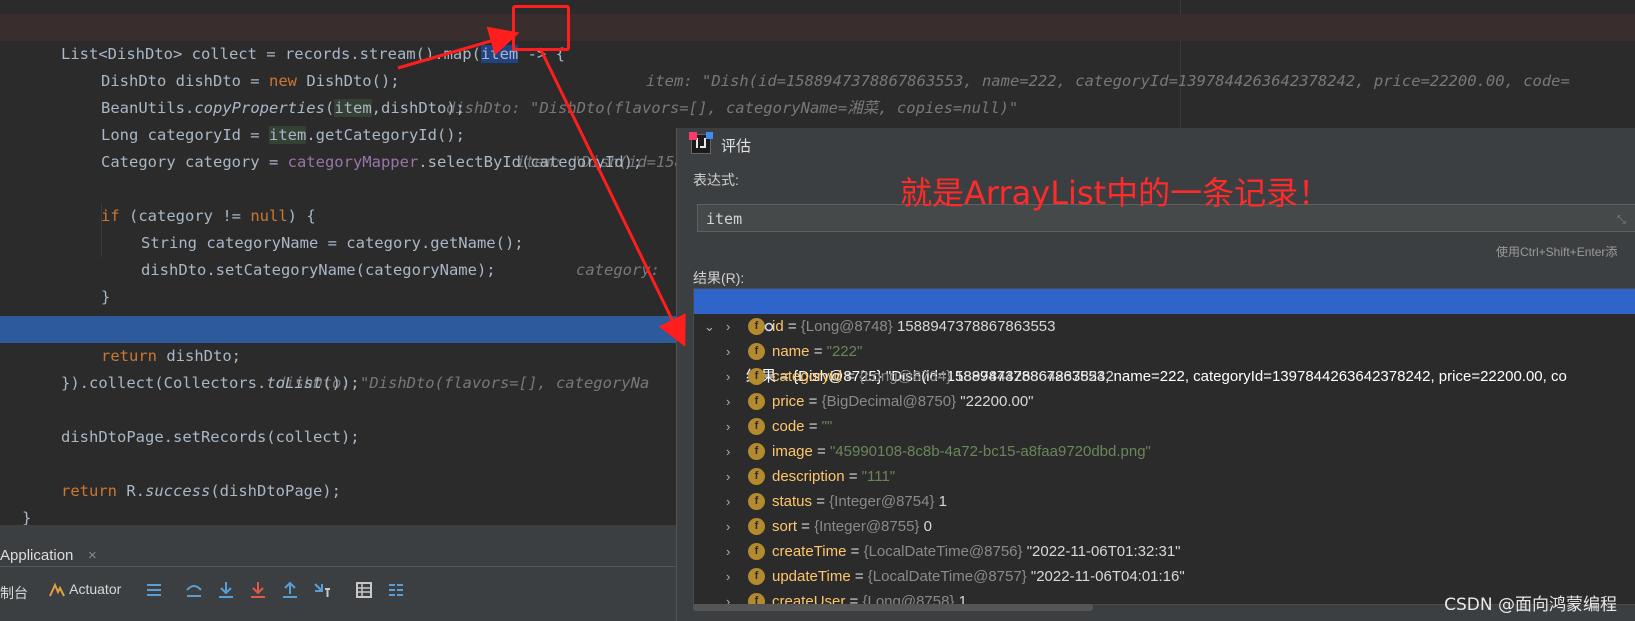  I want to click on code-text: dishDtoPage.setRecords(collect);, so click(210, 437).